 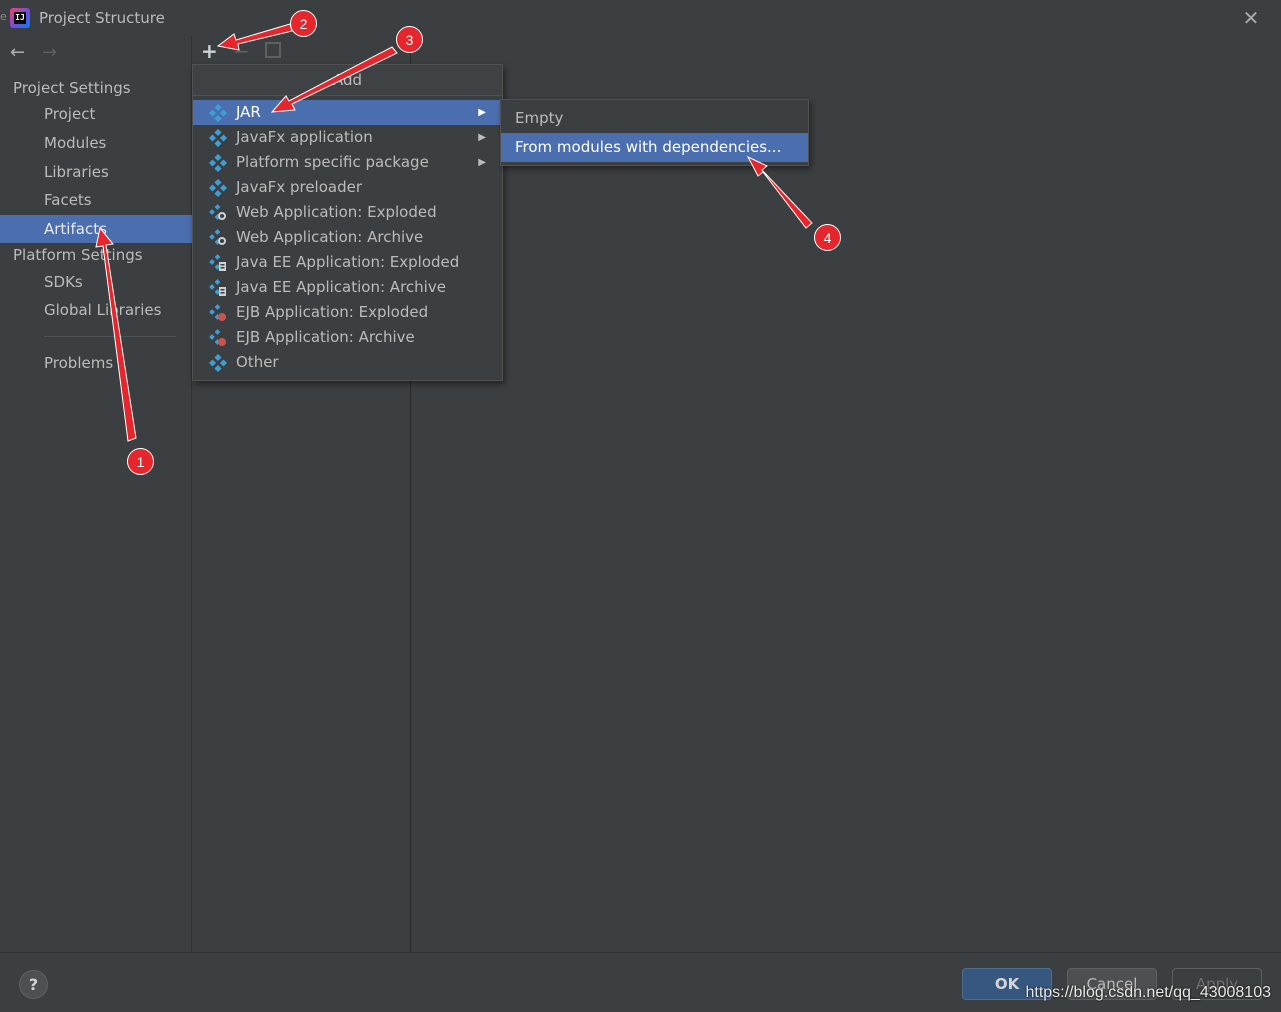 What do you see at coordinates (96, 172) in the screenshot?
I see `sidebar-item-libraries: Libraries` at bounding box center [96, 172].